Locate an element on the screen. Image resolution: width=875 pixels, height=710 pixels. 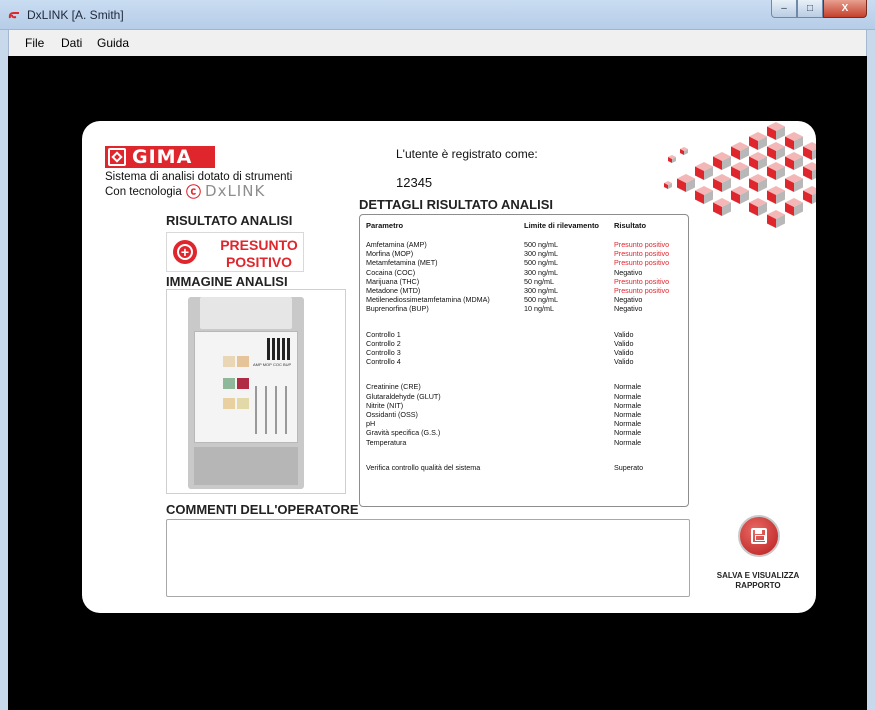
limit-cell: 10 ng/mL is located at coordinates (539, 309).